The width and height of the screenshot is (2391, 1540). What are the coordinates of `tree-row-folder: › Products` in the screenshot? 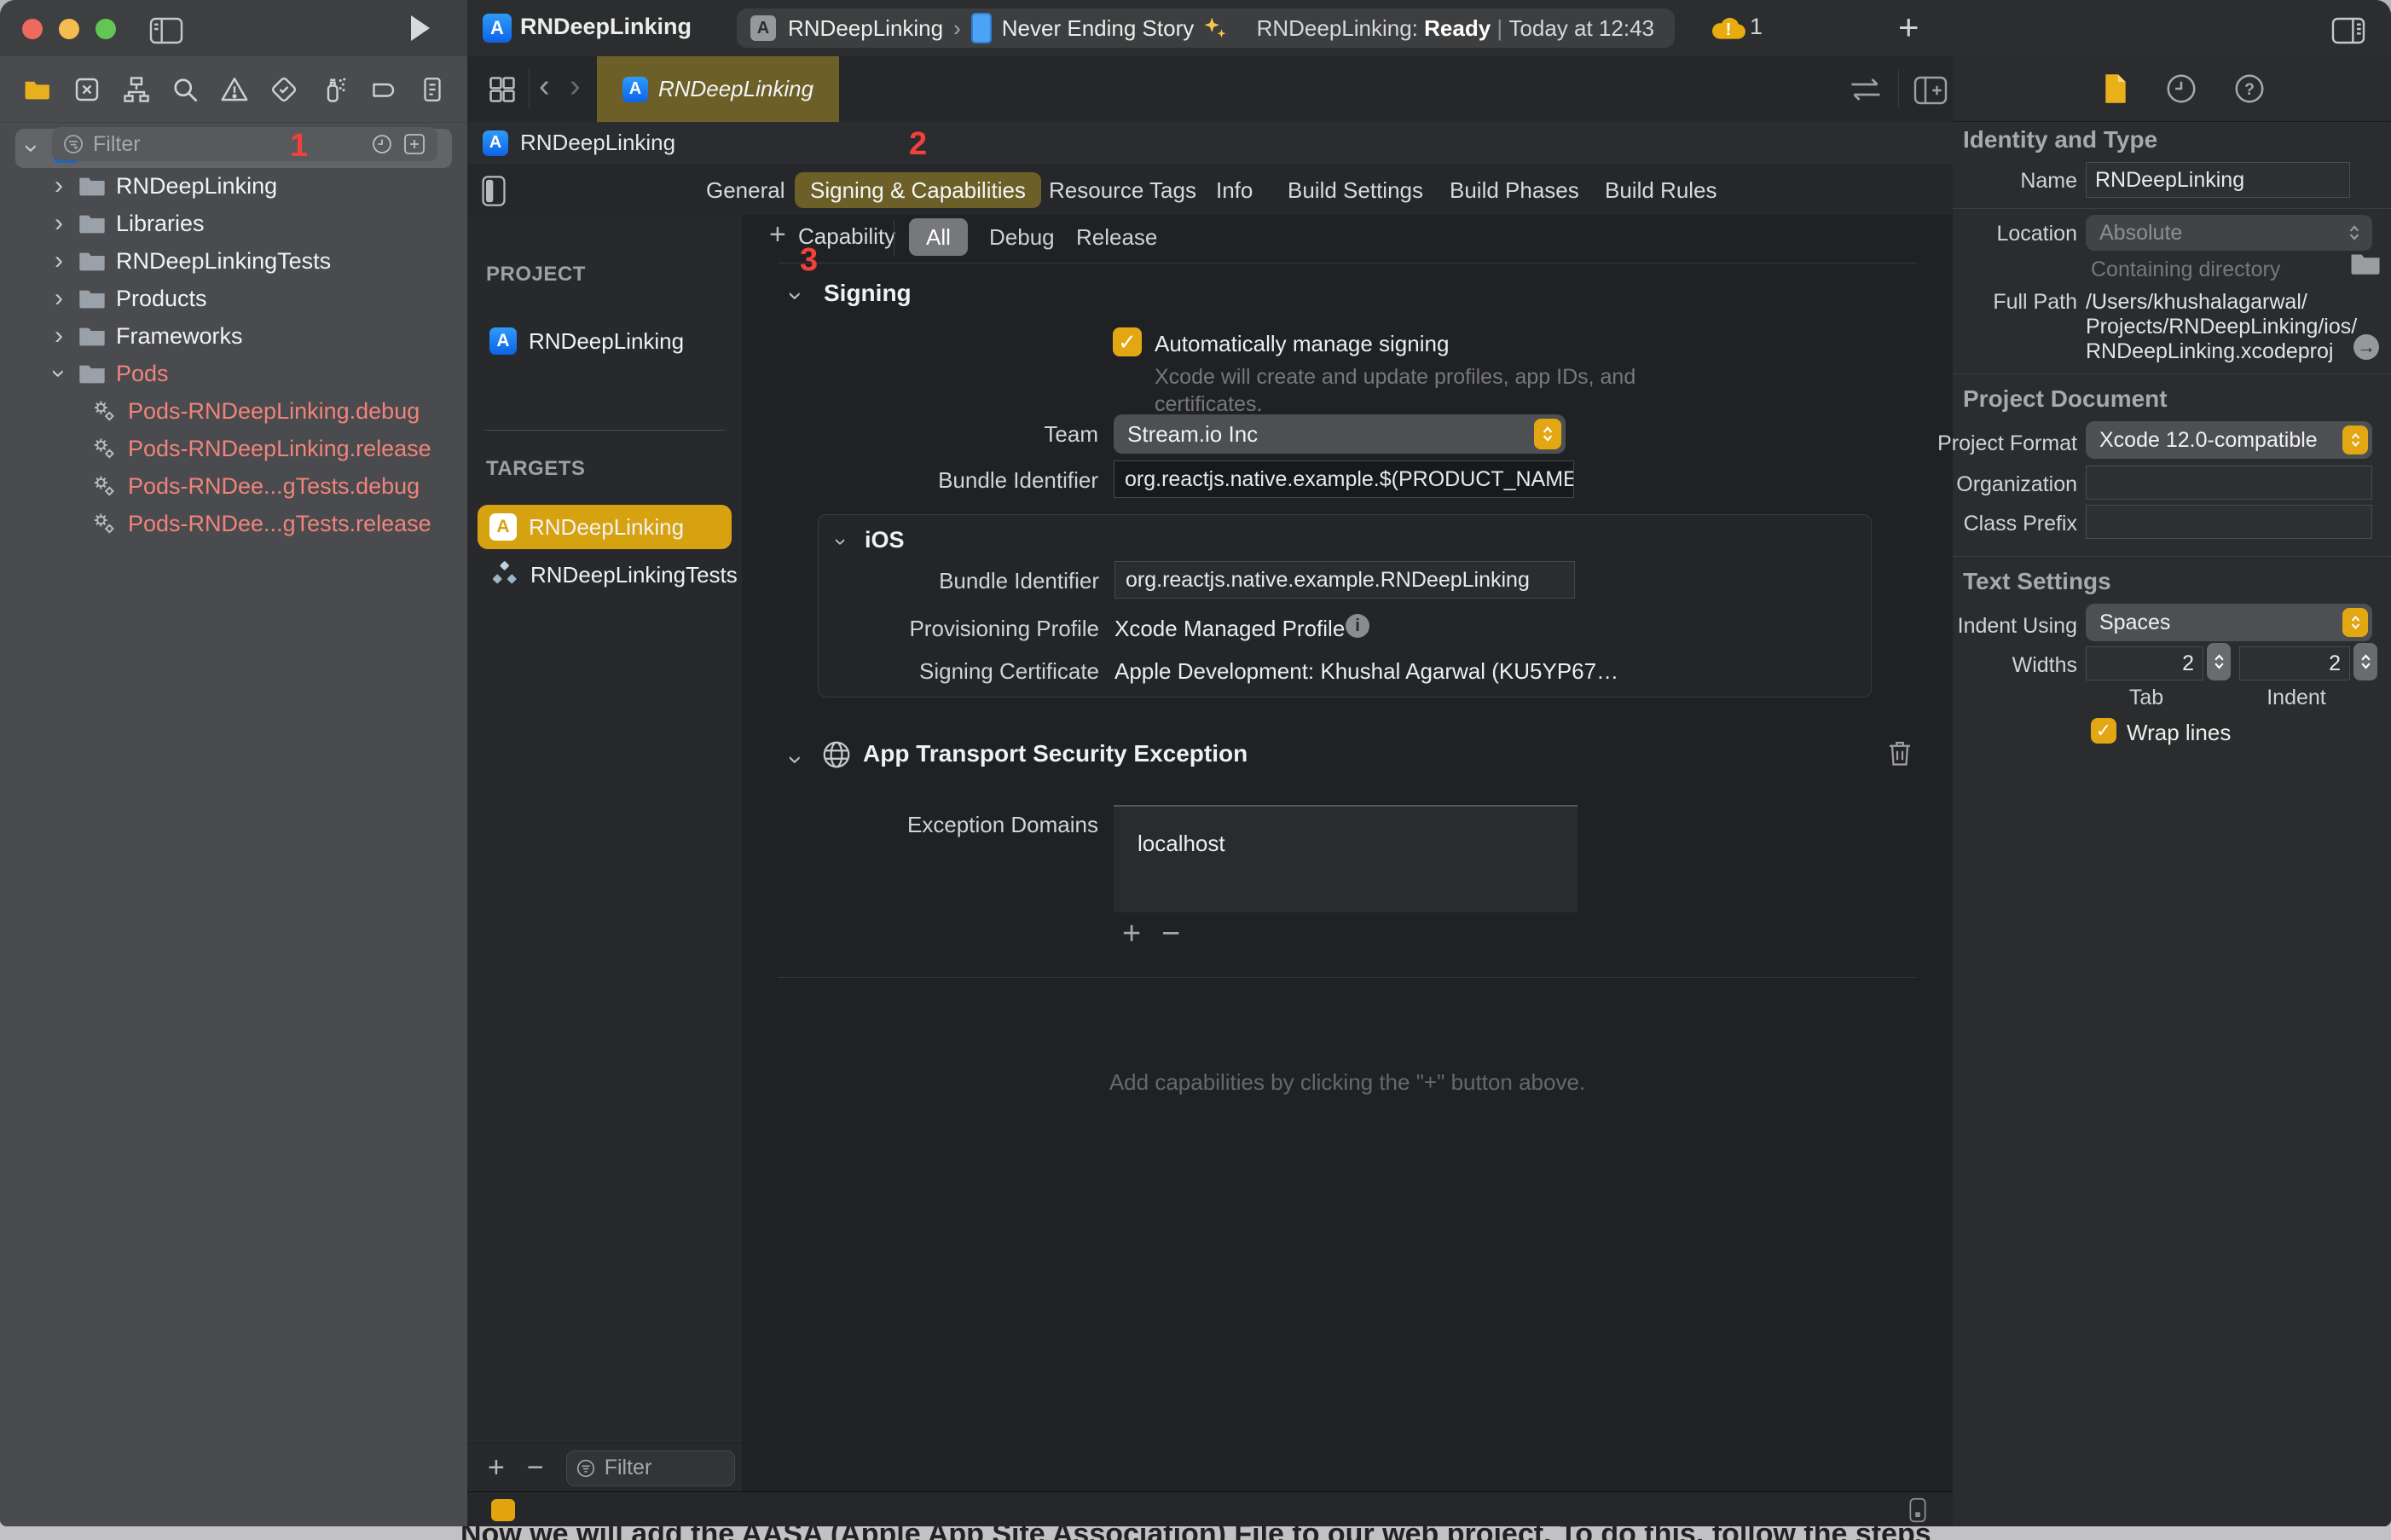 It's located at (233, 298).